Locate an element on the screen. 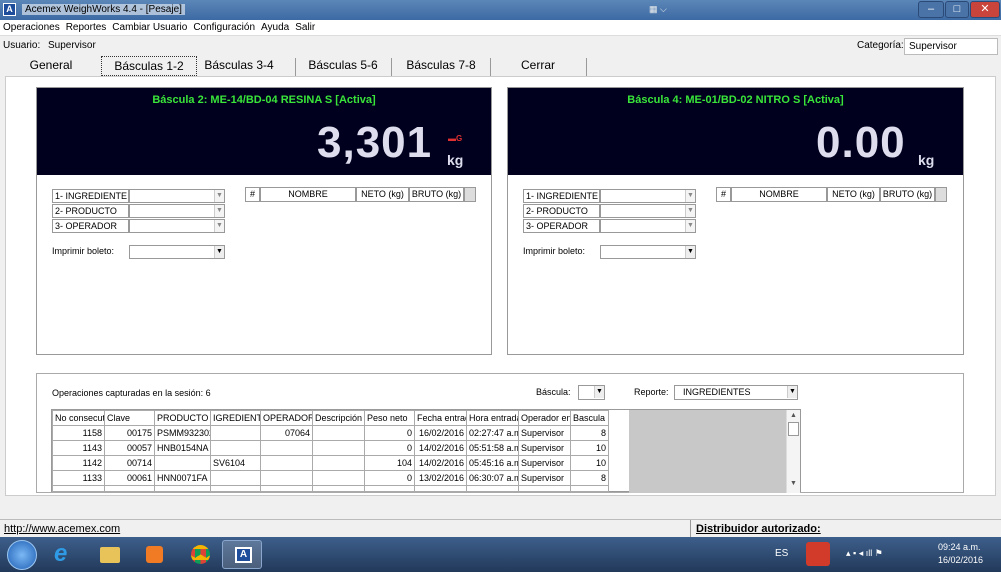  column-header: No consecutivo is located at coordinates (78, 418).